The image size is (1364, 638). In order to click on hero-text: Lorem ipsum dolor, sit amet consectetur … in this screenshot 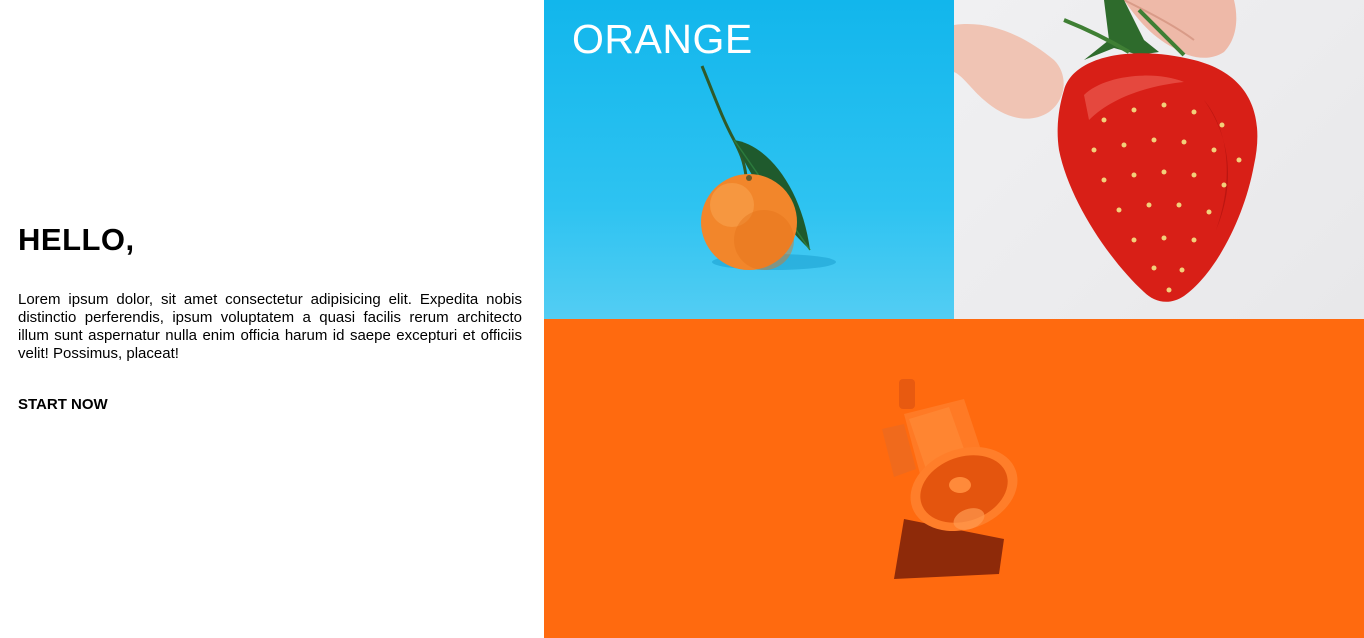, I will do `click(270, 326)`.